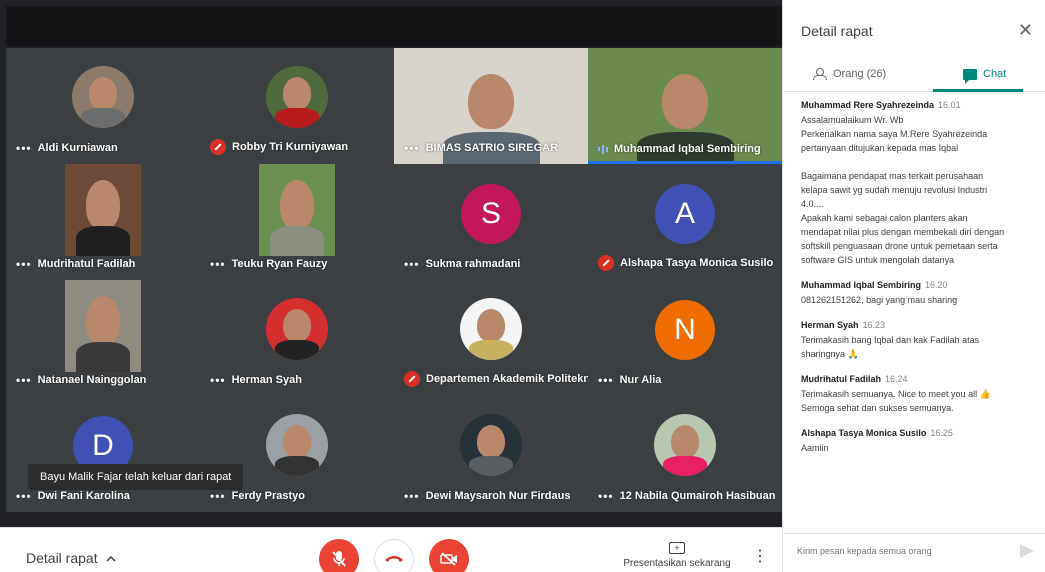  What do you see at coordinates (103, 454) in the screenshot?
I see `participant-tile: D ••• Dwi Fani Karolina` at bounding box center [103, 454].